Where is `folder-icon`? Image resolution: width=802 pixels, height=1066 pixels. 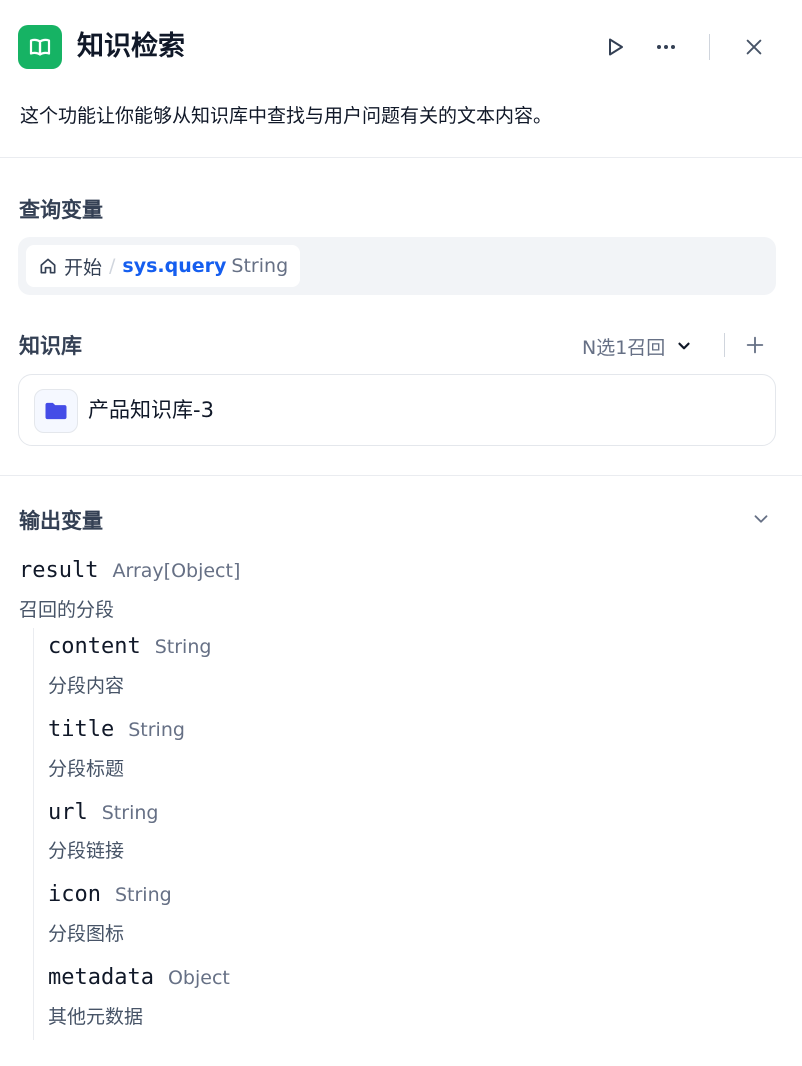 folder-icon is located at coordinates (56, 411).